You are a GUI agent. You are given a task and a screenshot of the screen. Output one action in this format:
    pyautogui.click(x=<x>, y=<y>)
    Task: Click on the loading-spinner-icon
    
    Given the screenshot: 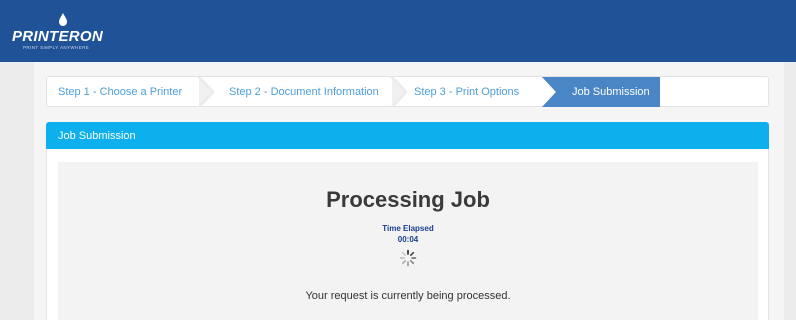 What is the action you would take?
    pyautogui.click(x=408, y=258)
    